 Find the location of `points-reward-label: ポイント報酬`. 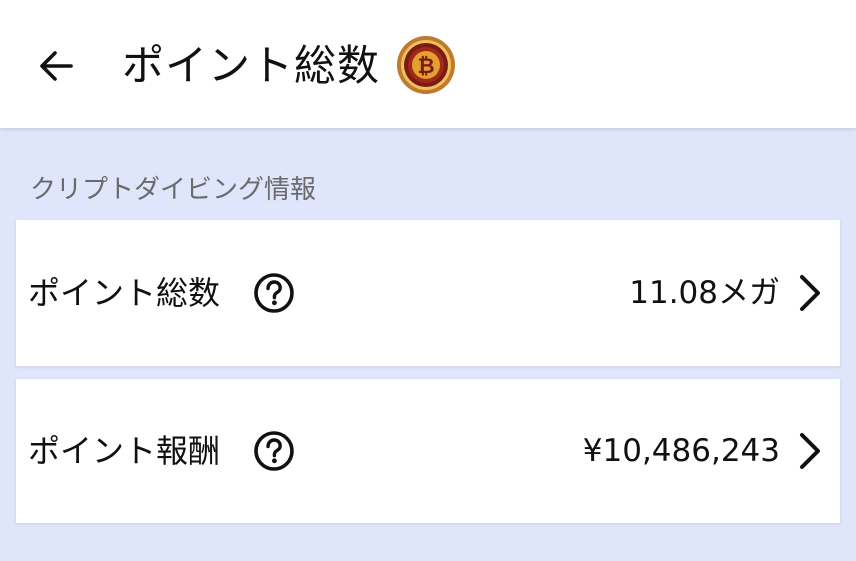

points-reward-label: ポイント報酬 is located at coordinates (124, 451).